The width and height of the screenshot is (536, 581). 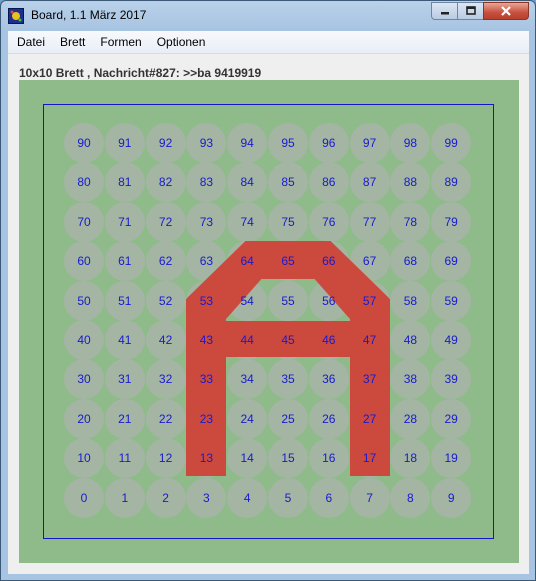 What do you see at coordinates (288, 418) in the screenshot?
I see `cell-number: 25` at bounding box center [288, 418].